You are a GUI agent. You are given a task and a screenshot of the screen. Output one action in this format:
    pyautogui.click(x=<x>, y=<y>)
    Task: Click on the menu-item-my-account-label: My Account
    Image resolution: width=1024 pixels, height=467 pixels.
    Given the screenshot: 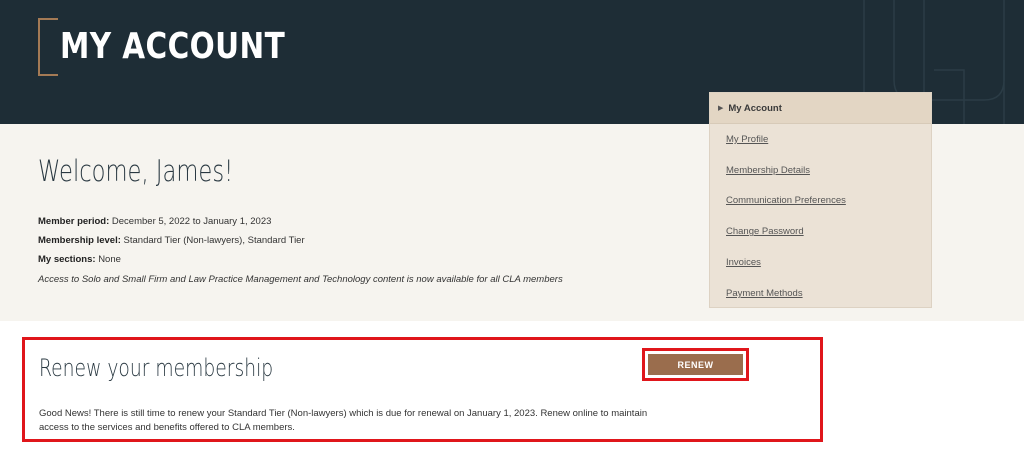 What is the action you would take?
    pyautogui.click(x=755, y=108)
    